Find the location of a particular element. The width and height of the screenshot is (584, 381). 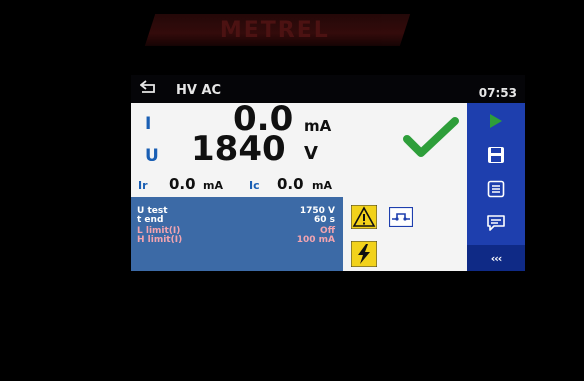

warning-icon is located at coordinates (364, 217).